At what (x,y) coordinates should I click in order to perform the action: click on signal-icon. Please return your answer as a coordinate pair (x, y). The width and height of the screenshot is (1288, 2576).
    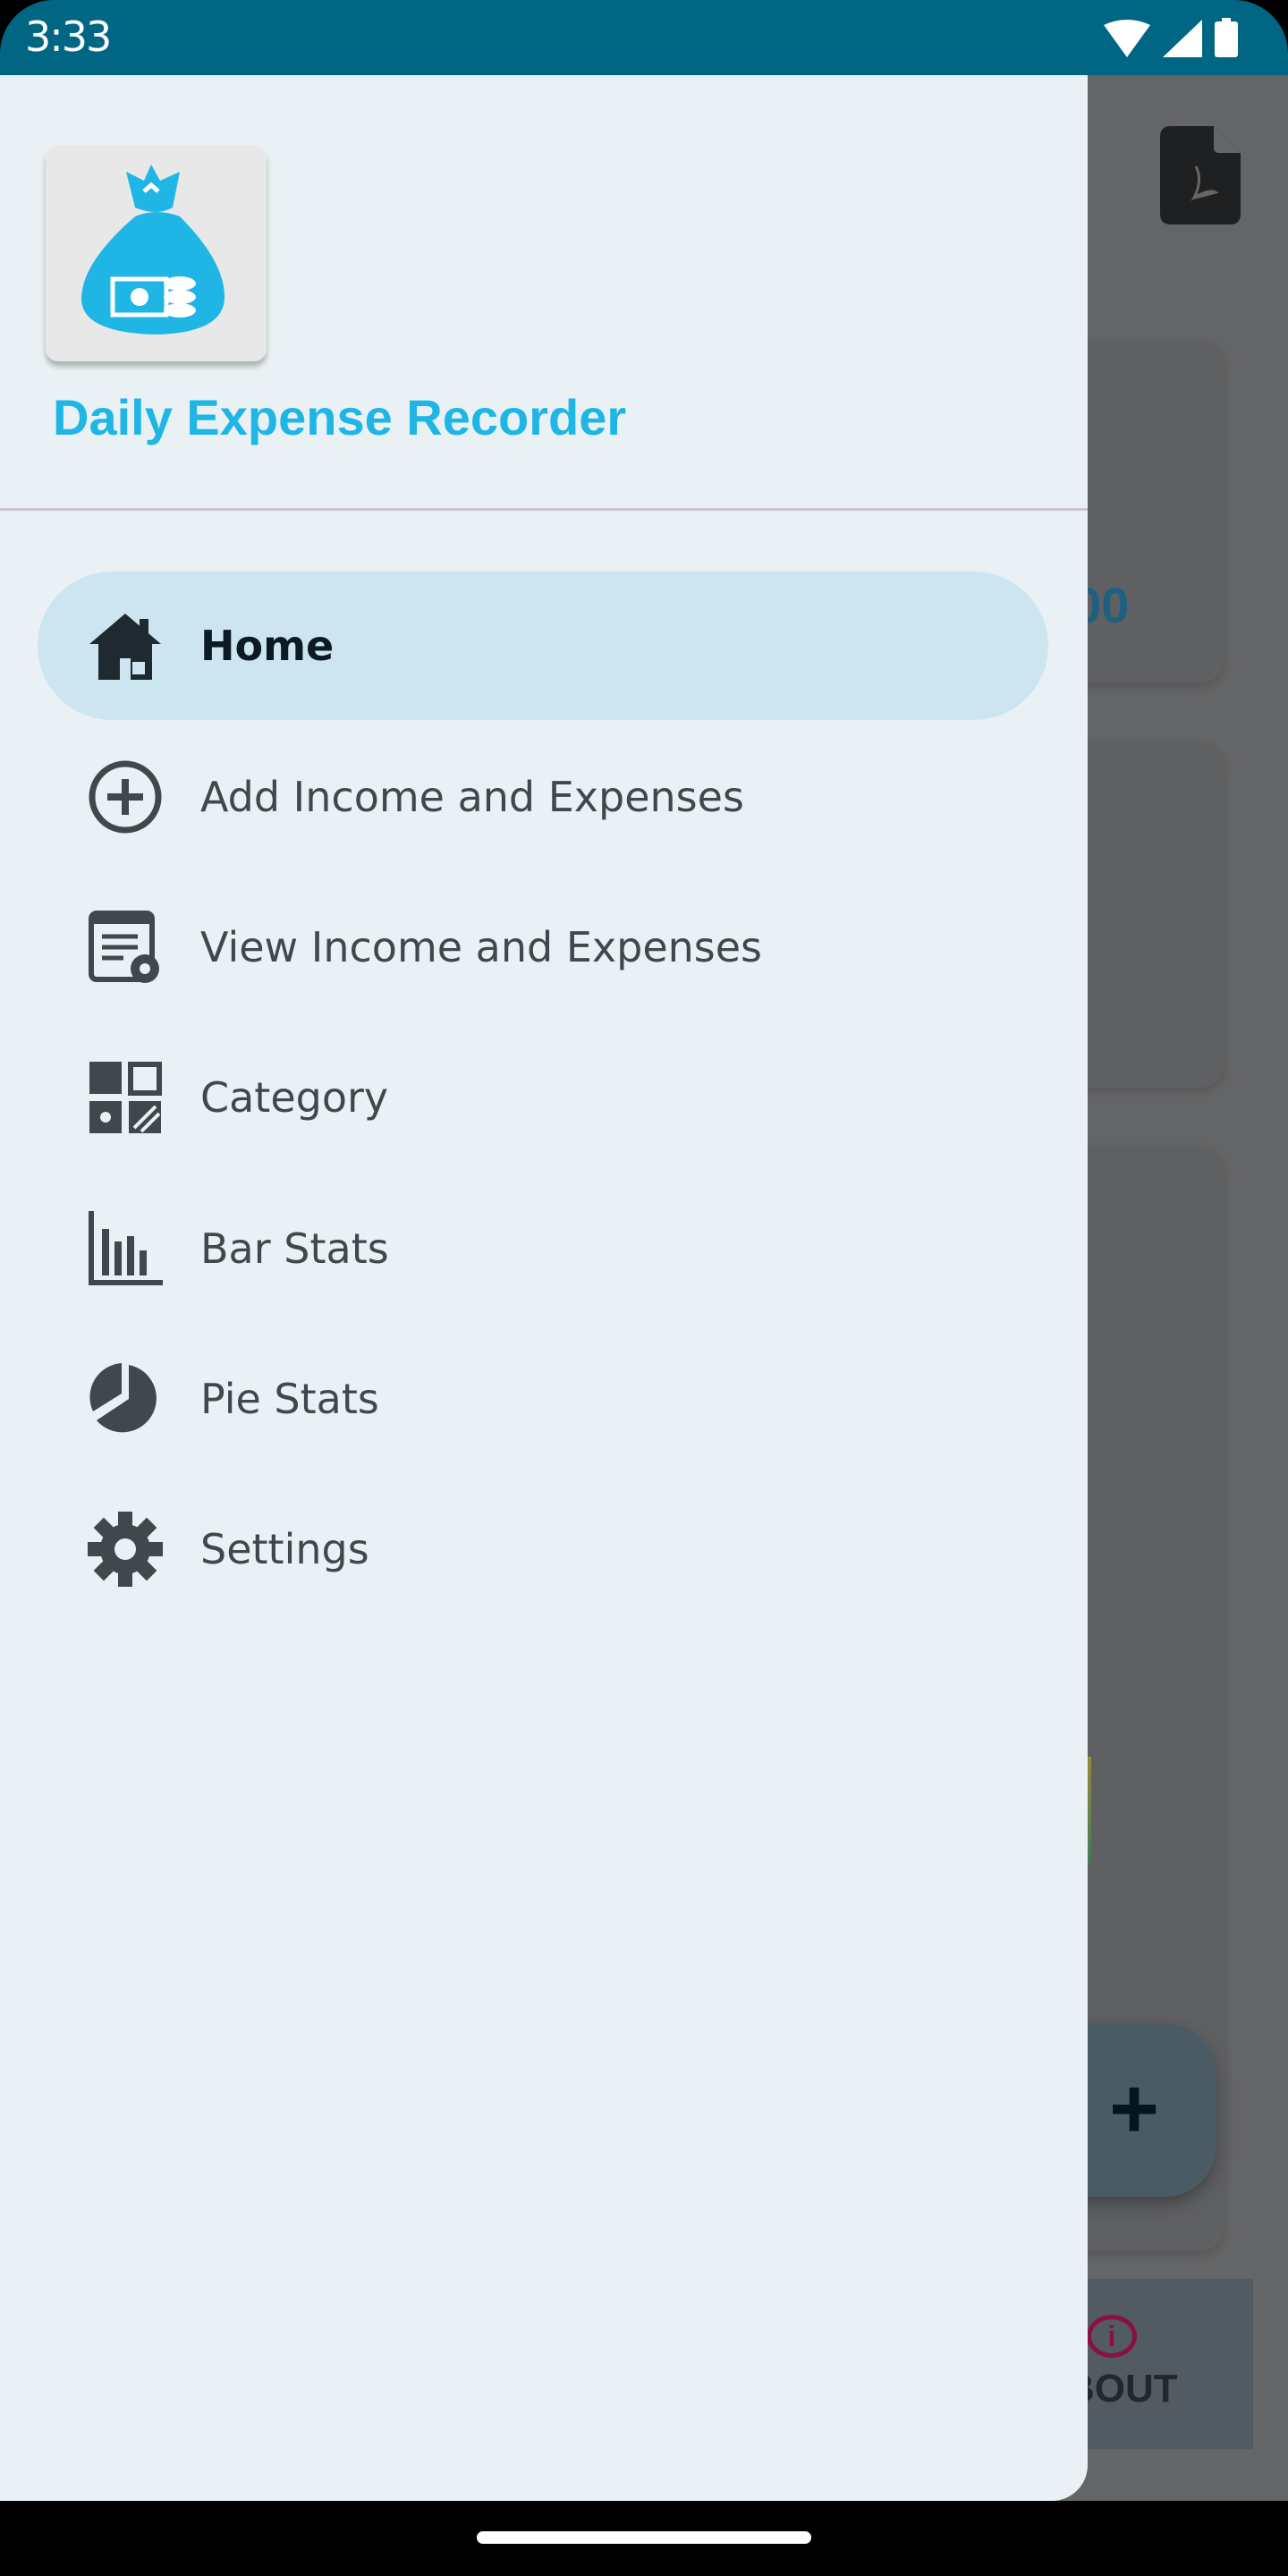
    Looking at the image, I should click on (1182, 38).